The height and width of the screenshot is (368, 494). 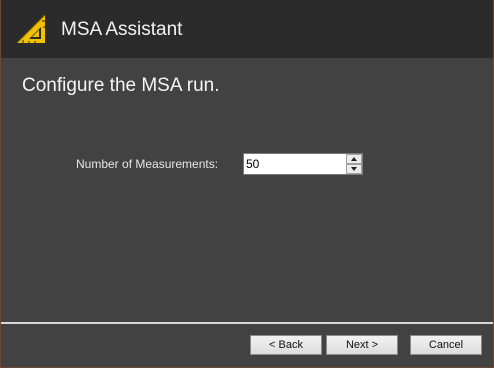 I want to click on arrow-up-icon, so click(x=354, y=159).